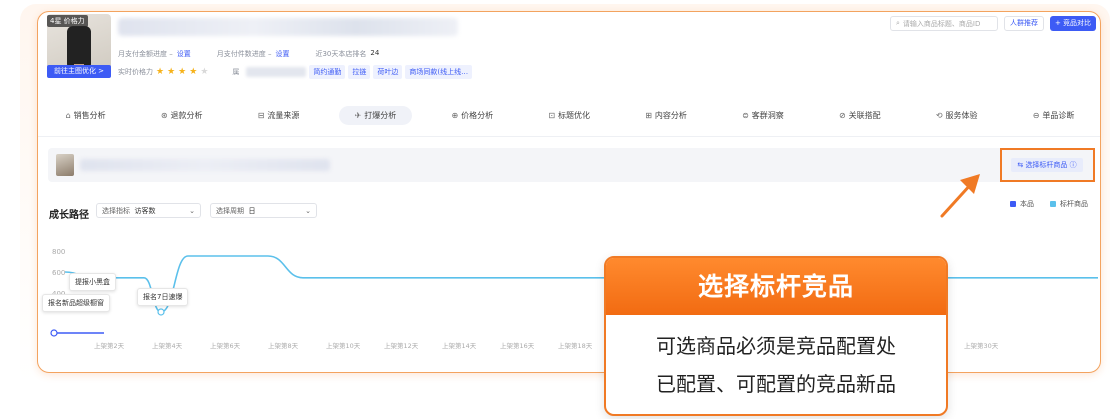 The width and height of the screenshot is (1120, 419). Describe the element at coordinates (776, 286) in the screenshot. I see `callout-title: 选择标杆竞品` at that location.